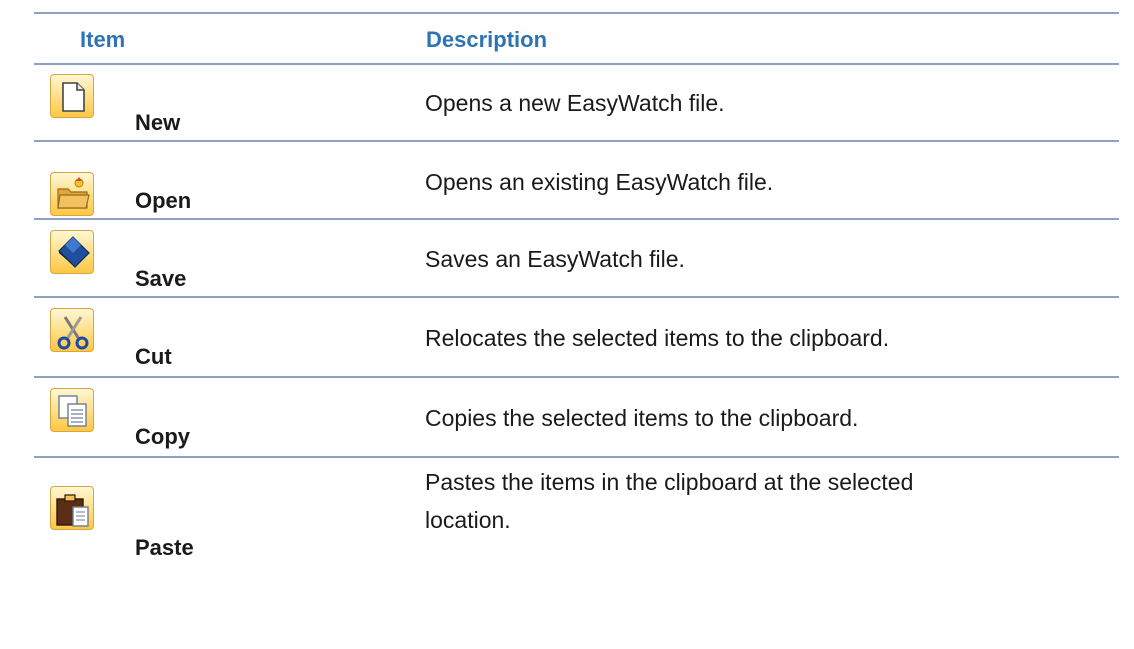  What do you see at coordinates (161, 278) in the screenshot?
I see `item-label-save: Save` at bounding box center [161, 278].